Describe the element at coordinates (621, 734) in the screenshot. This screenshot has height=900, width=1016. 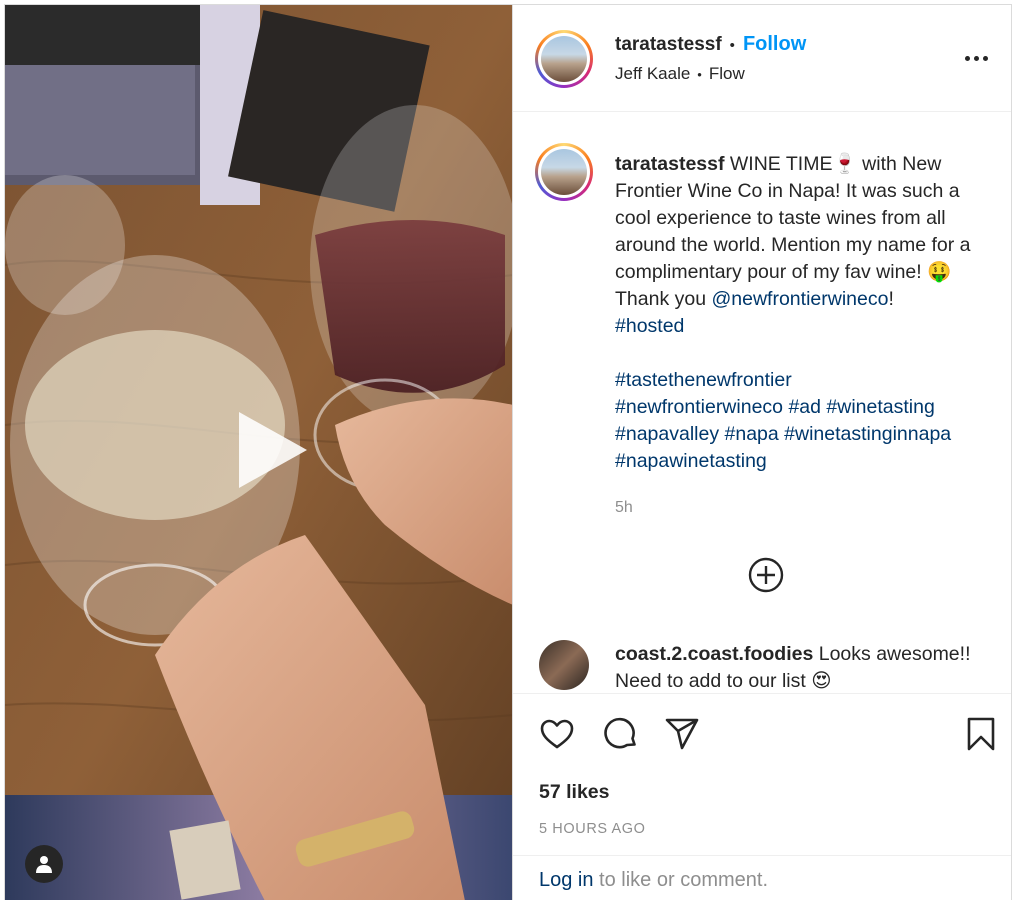
I see `comment-icon` at that location.